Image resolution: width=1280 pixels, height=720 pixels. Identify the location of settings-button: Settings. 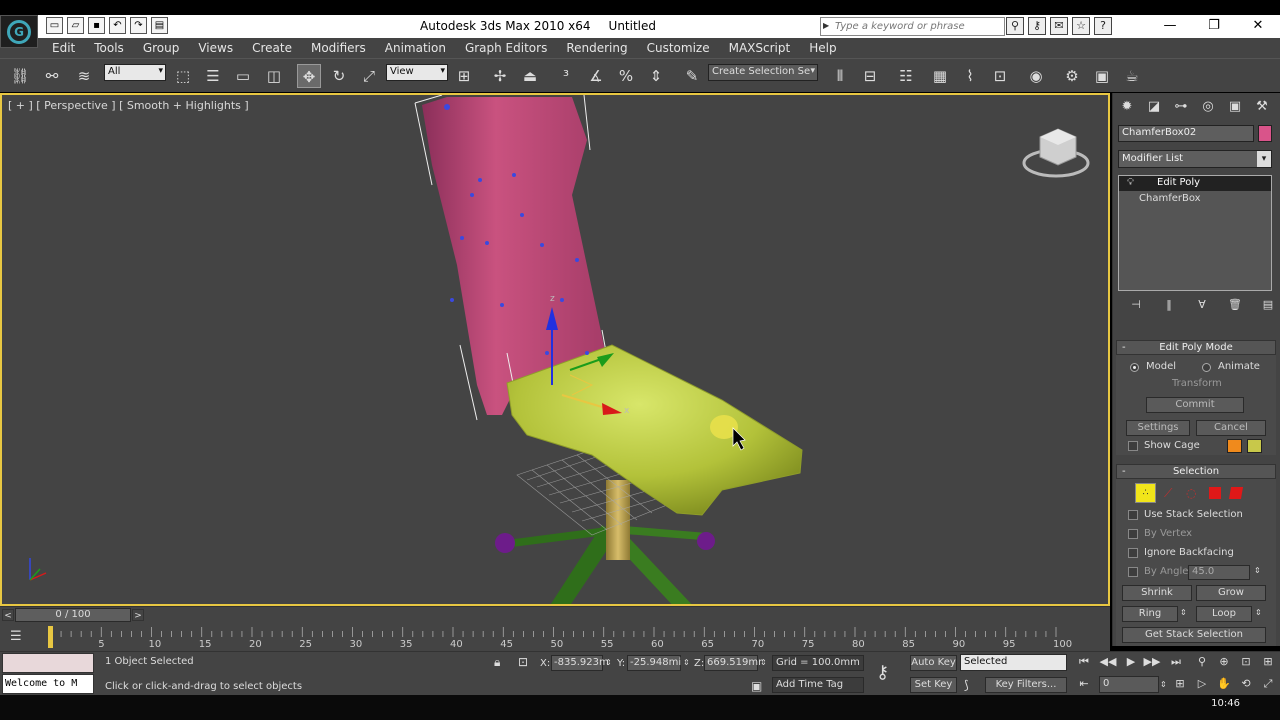
(1158, 428).